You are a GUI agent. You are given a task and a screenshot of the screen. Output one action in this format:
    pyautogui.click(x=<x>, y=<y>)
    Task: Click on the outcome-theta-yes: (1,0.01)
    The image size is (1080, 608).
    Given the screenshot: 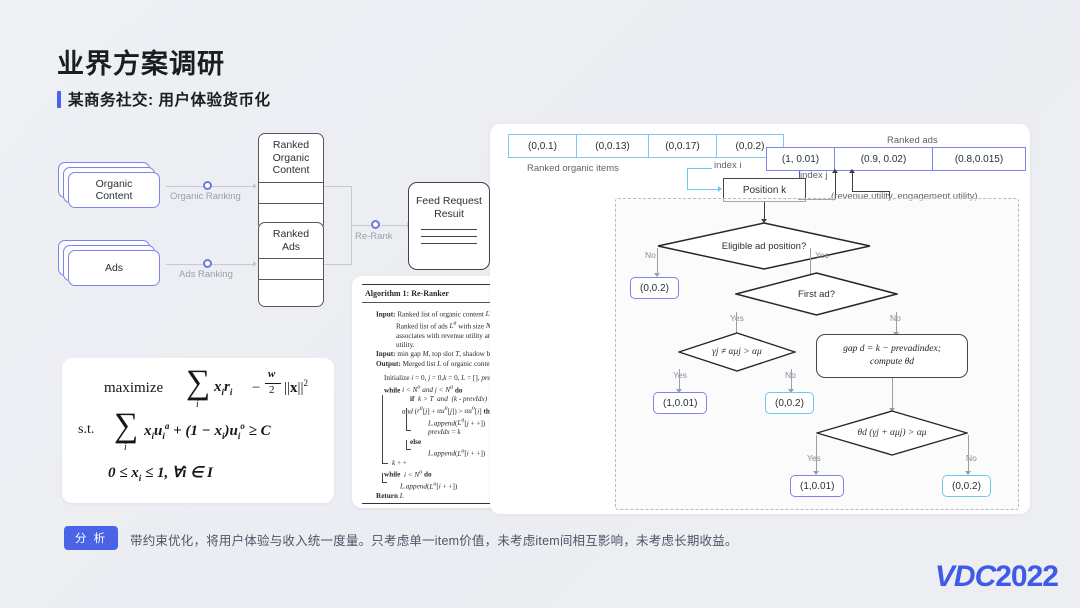 What is the action you would take?
    pyautogui.click(x=817, y=486)
    